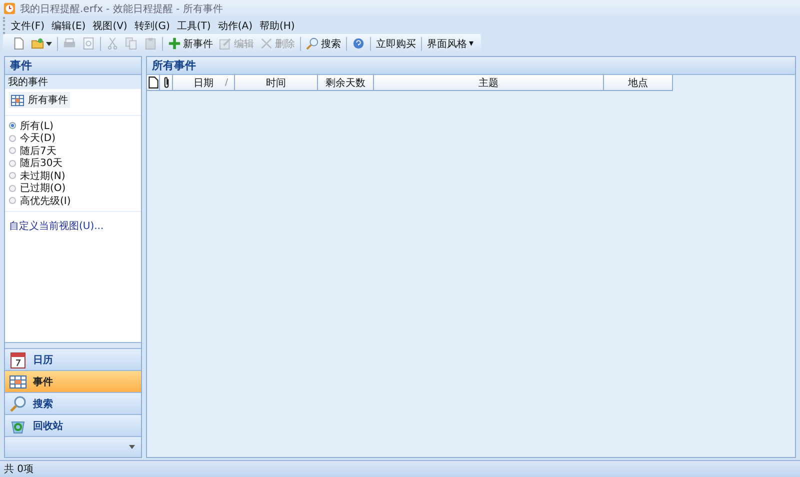  I want to click on filter-radio: 未过期(N), so click(73, 176).